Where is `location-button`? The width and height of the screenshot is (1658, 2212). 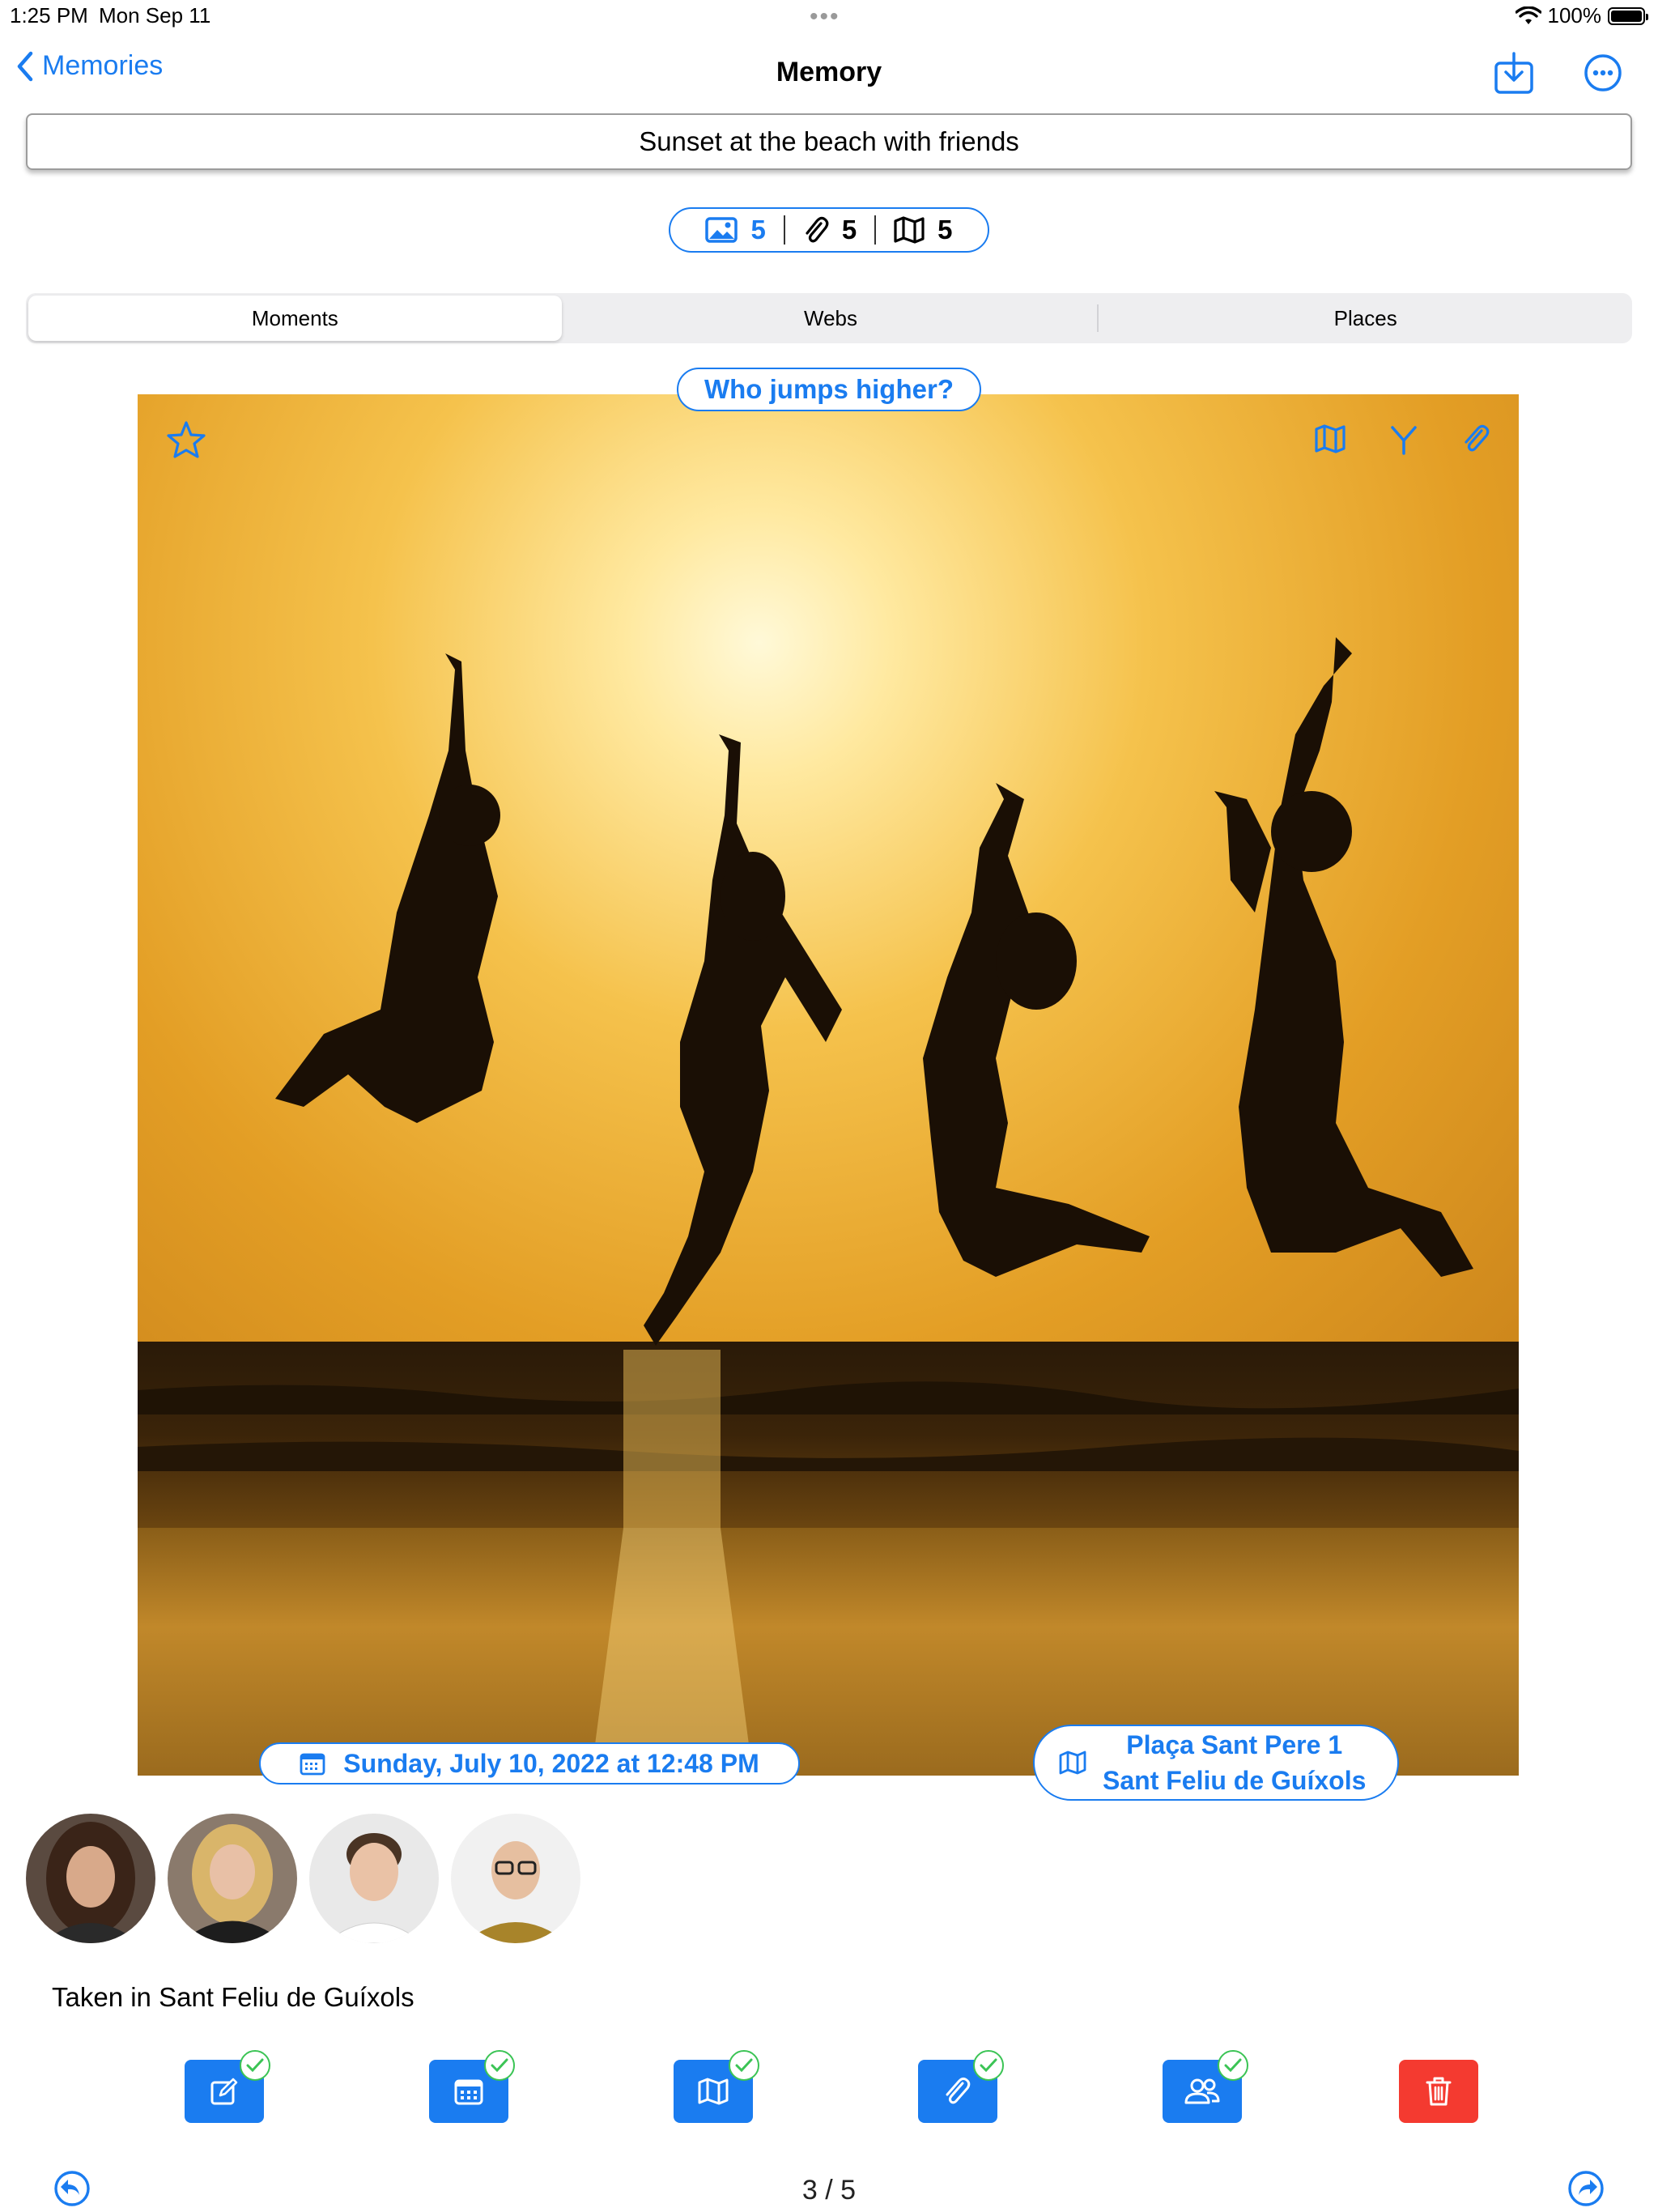
location-button is located at coordinates (716, 2086).